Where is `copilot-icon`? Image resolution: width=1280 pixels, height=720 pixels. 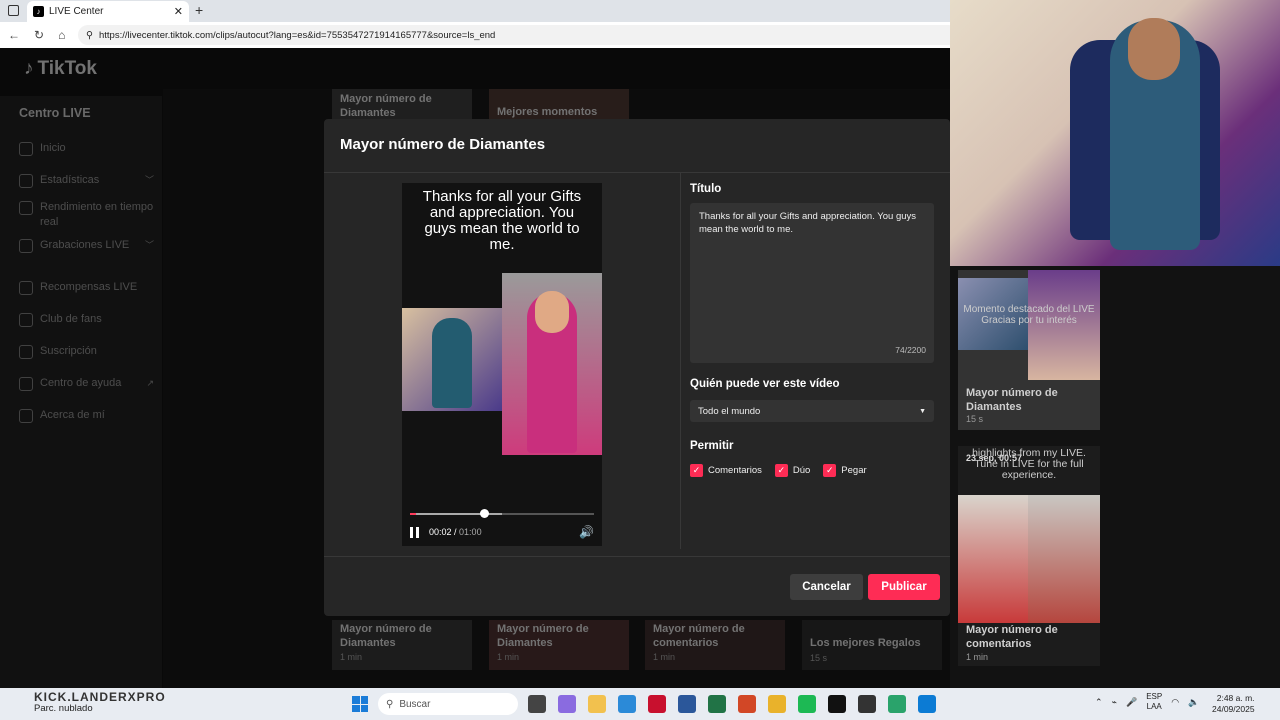
copilot-icon is located at coordinates (567, 704).